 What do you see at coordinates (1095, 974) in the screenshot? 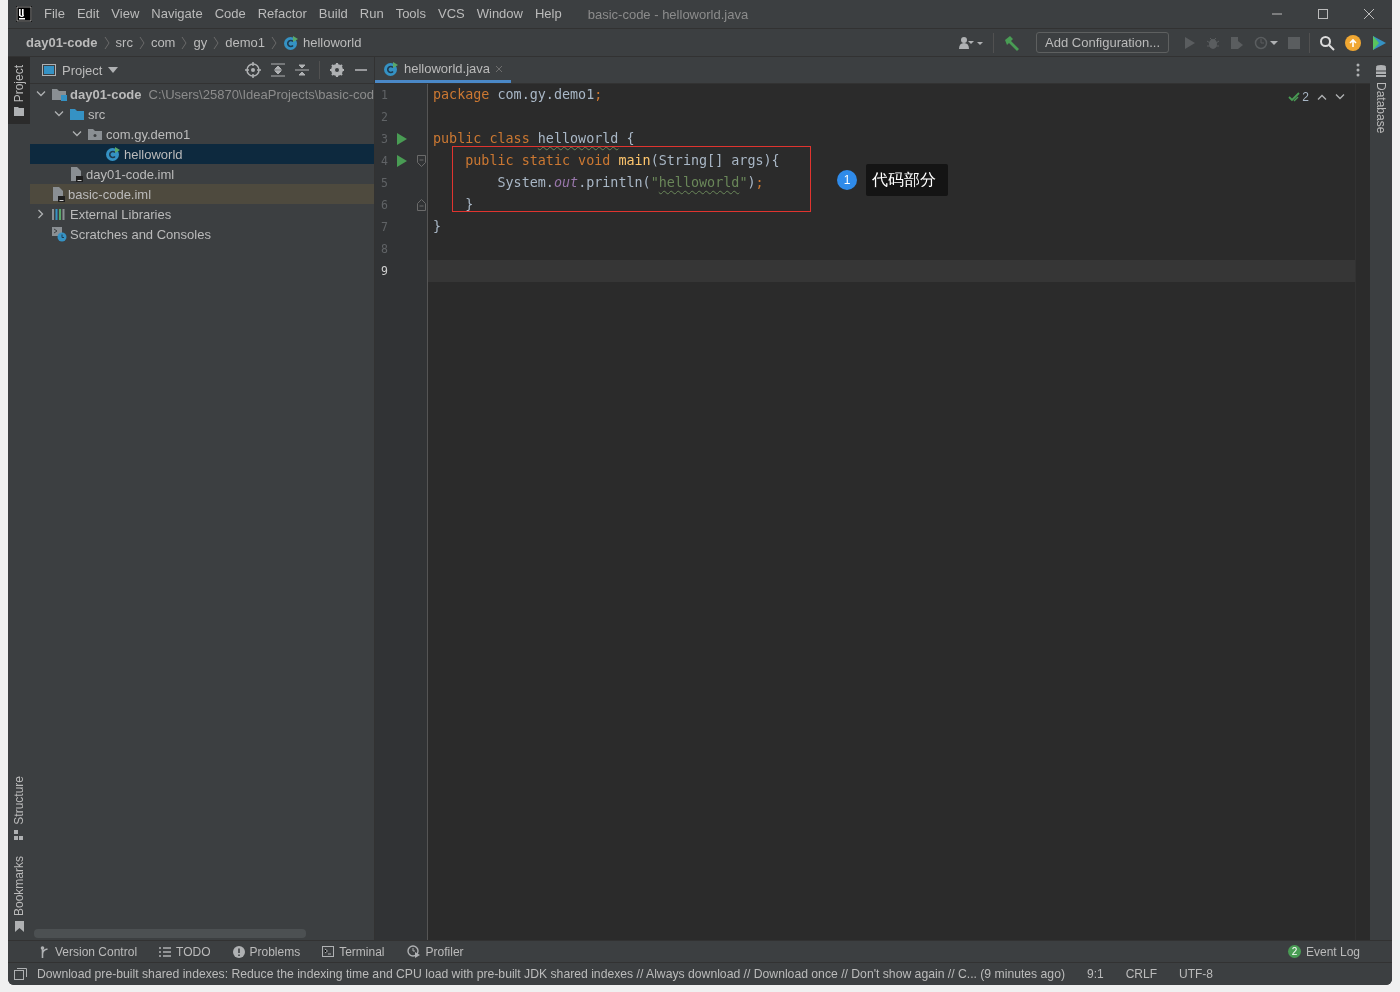
I see `caret-position: 9:1` at bounding box center [1095, 974].